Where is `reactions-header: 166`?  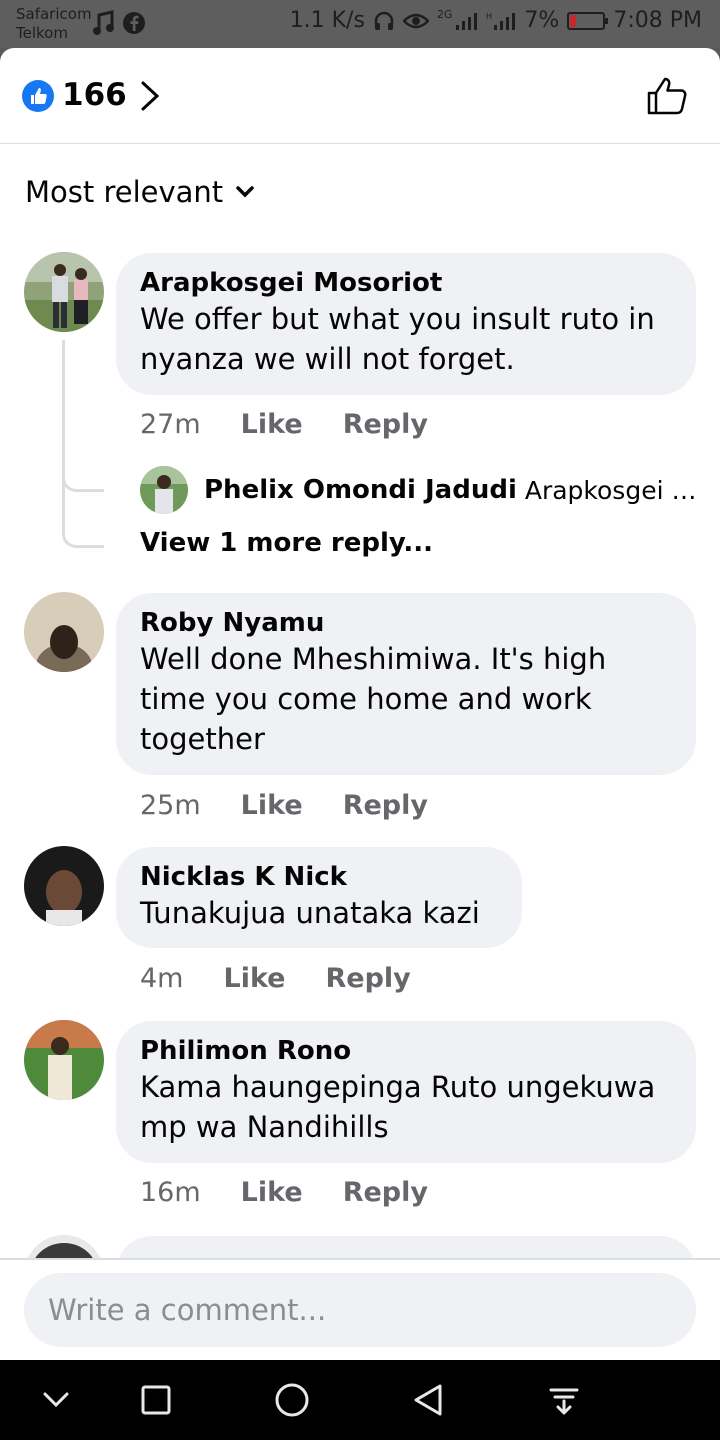
reactions-header: 166 is located at coordinates (360, 96).